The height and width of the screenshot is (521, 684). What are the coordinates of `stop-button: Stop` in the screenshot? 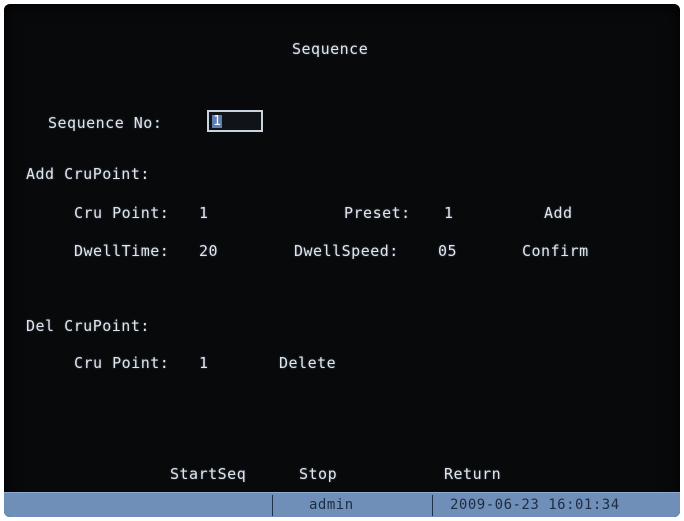 It's located at (318, 474).